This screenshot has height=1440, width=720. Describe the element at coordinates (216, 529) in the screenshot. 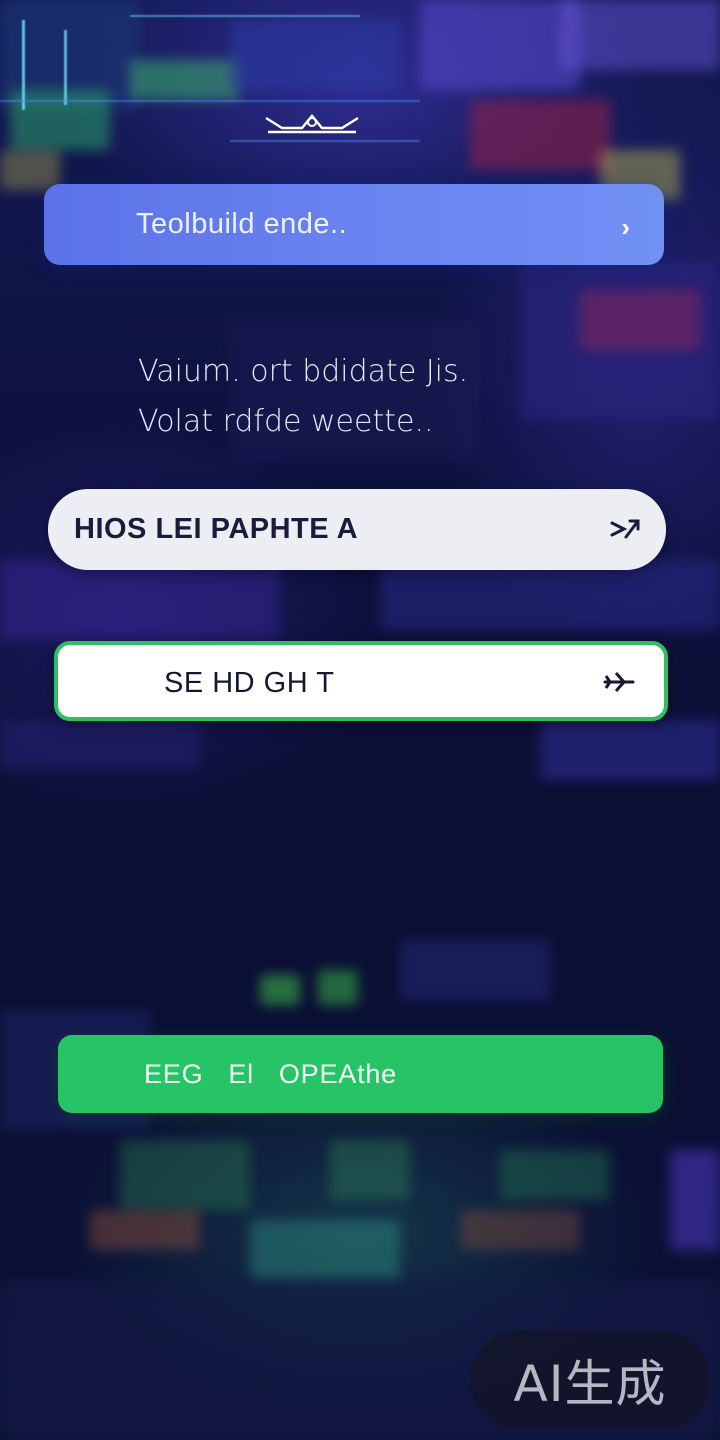

I see `primary-option-label: HIOS LEI PAPHTE A` at that location.